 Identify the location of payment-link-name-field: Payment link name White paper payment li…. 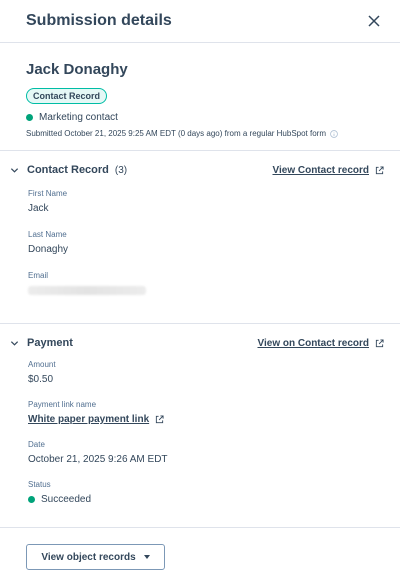
(200, 412).